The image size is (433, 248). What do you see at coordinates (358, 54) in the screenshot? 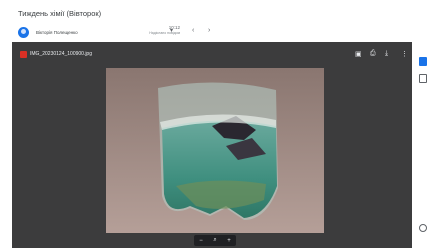
I see `comment-icon: ▣` at bounding box center [358, 54].